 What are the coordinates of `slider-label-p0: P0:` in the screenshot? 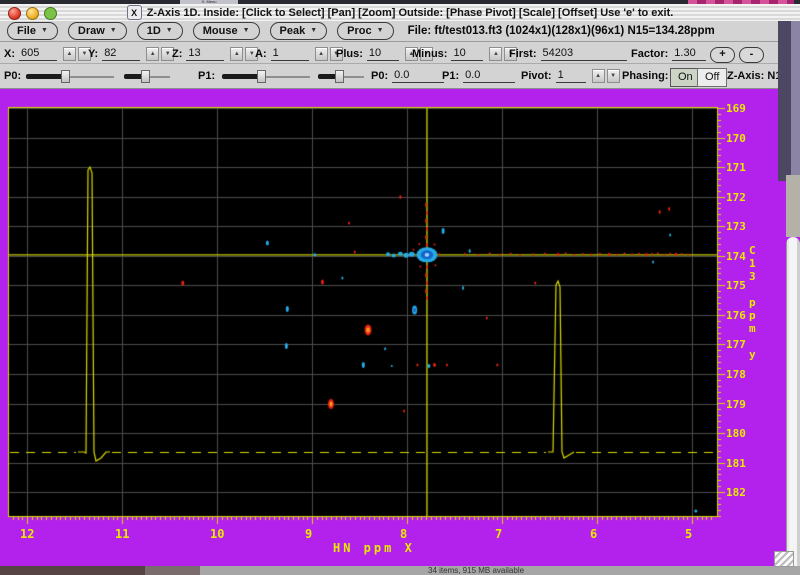 It's located at (13, 76).